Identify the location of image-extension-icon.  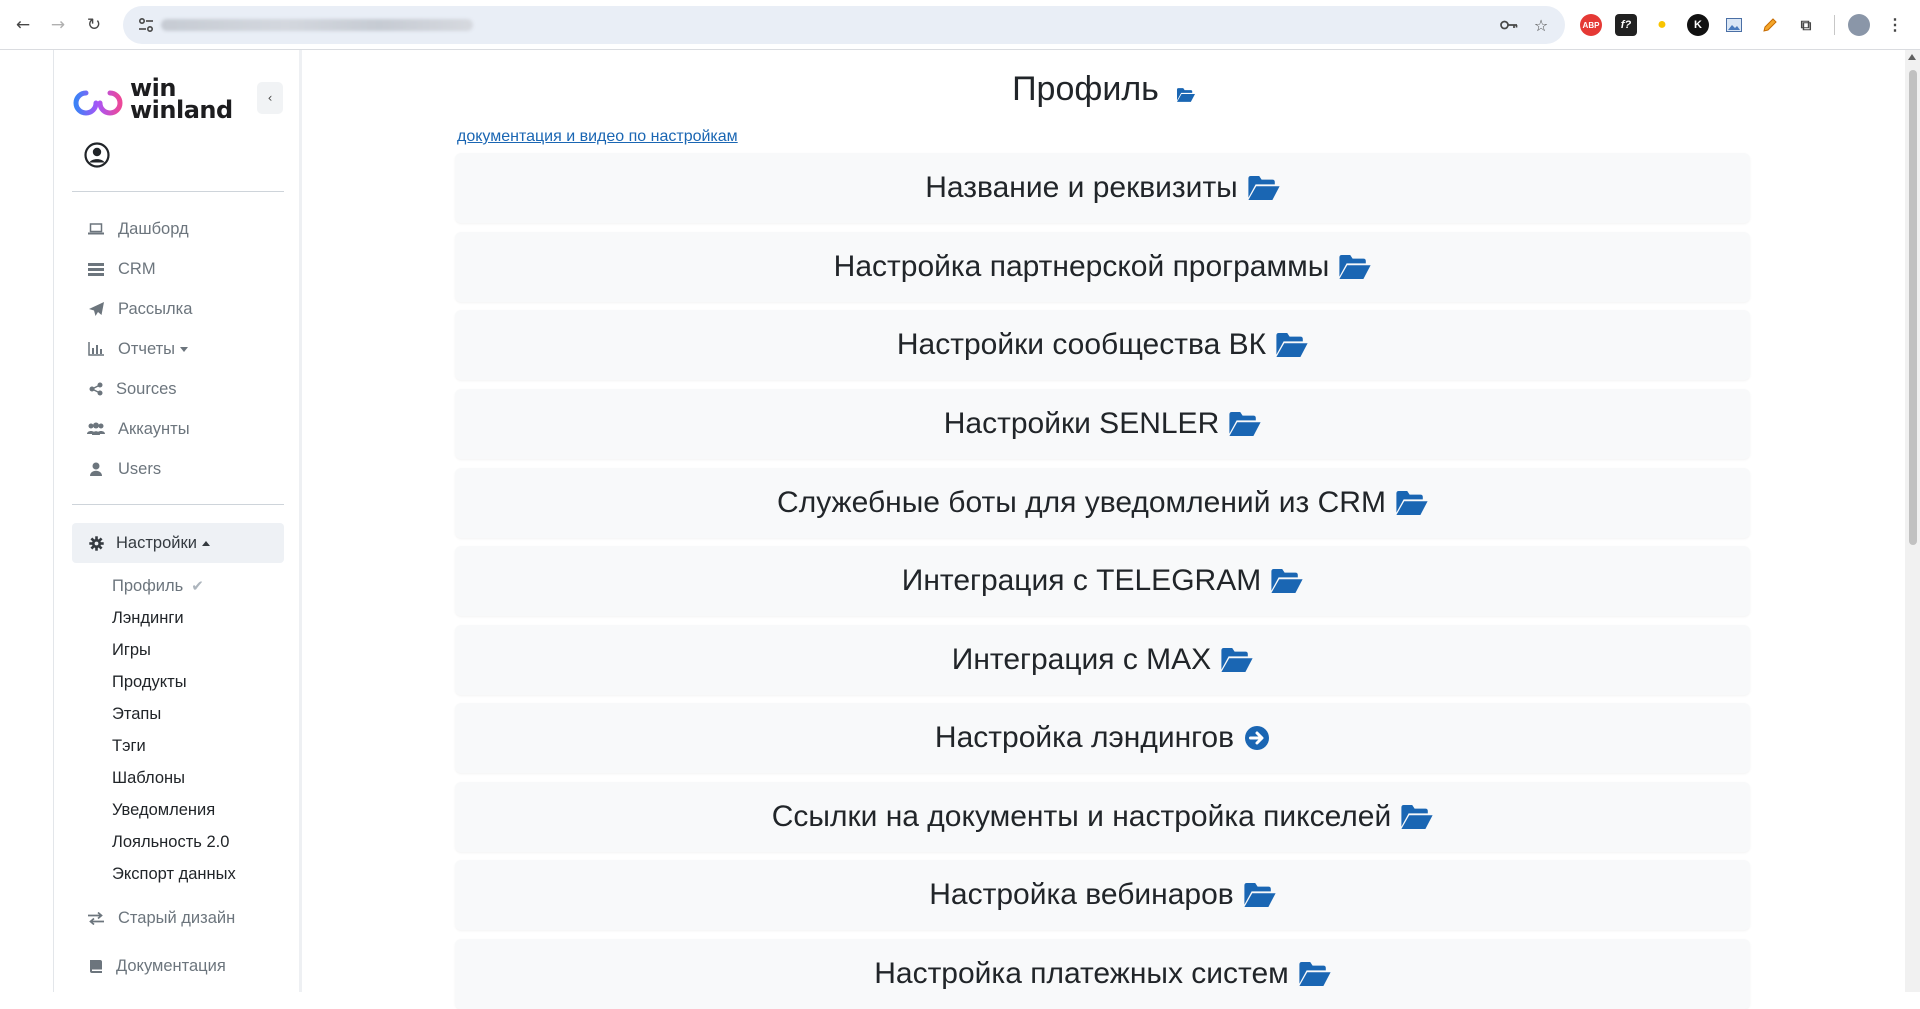
(1734, 25).